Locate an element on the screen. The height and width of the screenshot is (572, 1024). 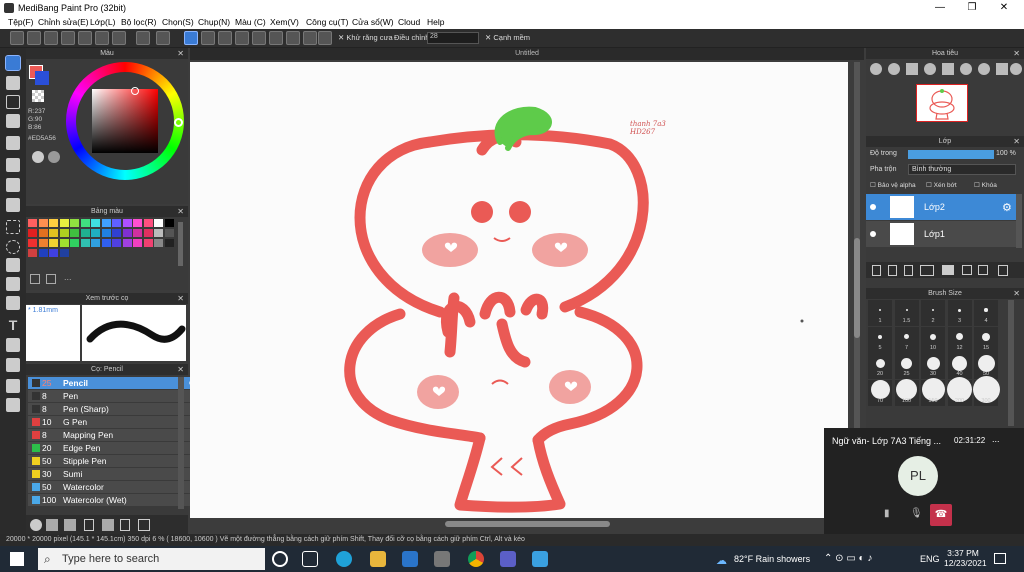
rotate-right-icon is located at coordinates (984, 69).